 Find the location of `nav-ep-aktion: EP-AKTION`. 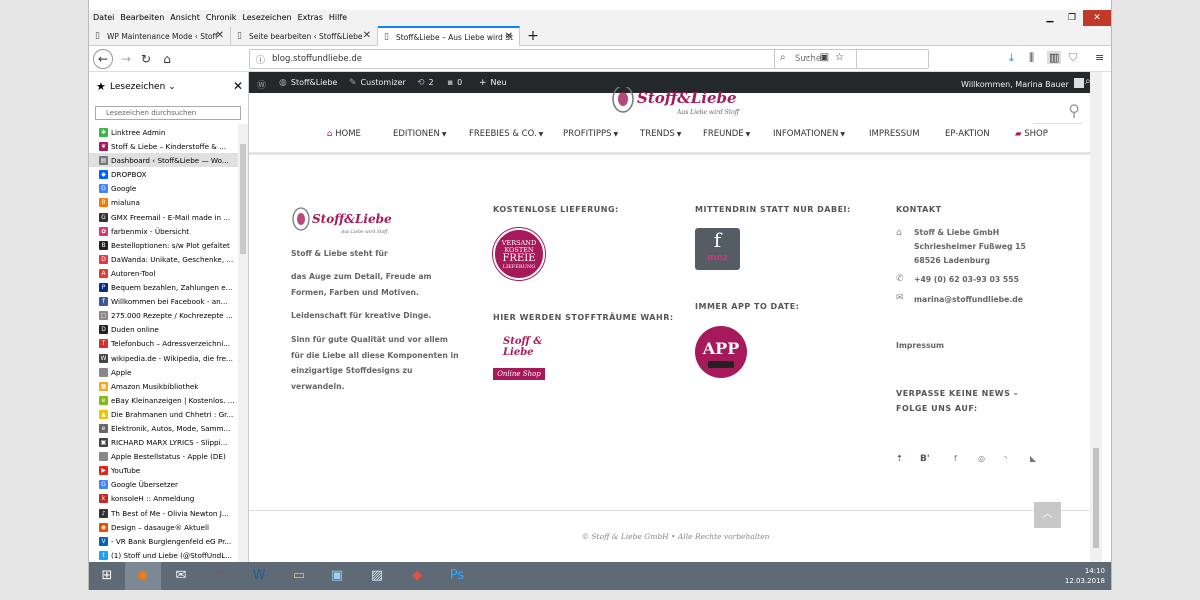

nav-ep-aktion: EP-AKTION is located at coordinates (967, 134).